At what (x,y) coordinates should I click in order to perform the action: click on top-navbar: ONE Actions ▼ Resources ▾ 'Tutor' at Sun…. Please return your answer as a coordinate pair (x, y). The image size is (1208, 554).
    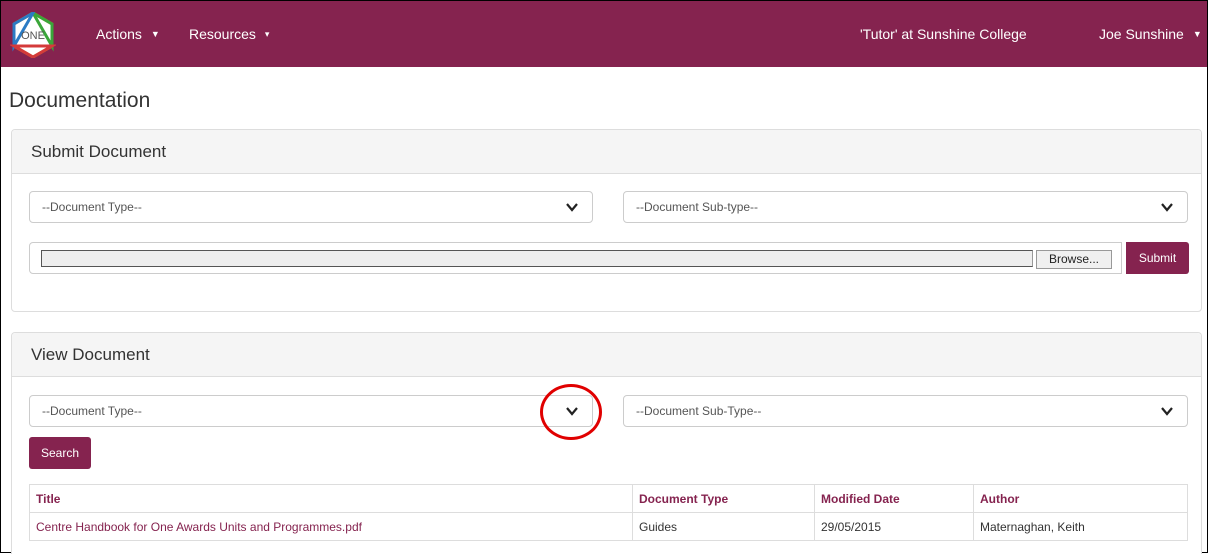
    Looking at the image, I should click on (604, 34).